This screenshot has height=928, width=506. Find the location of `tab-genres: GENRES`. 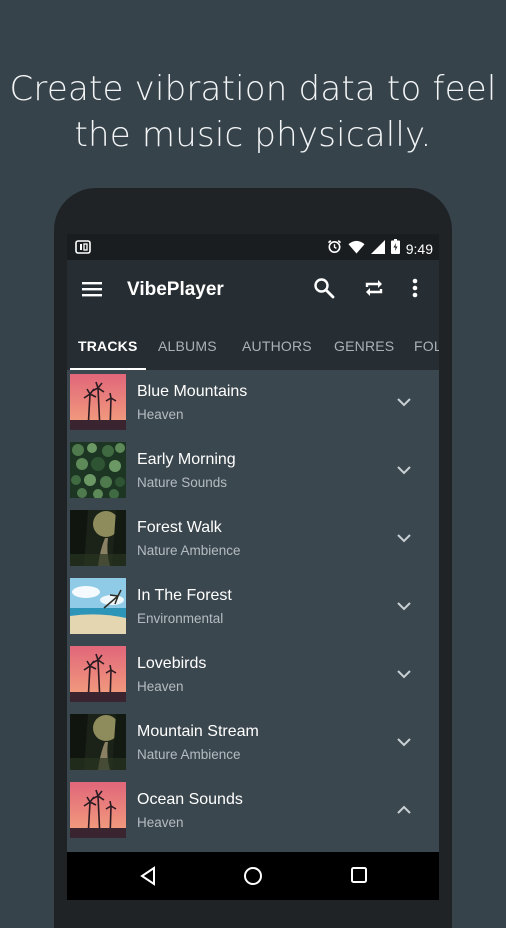

tab-genres: GENRES is located at coordinates (364, 346).